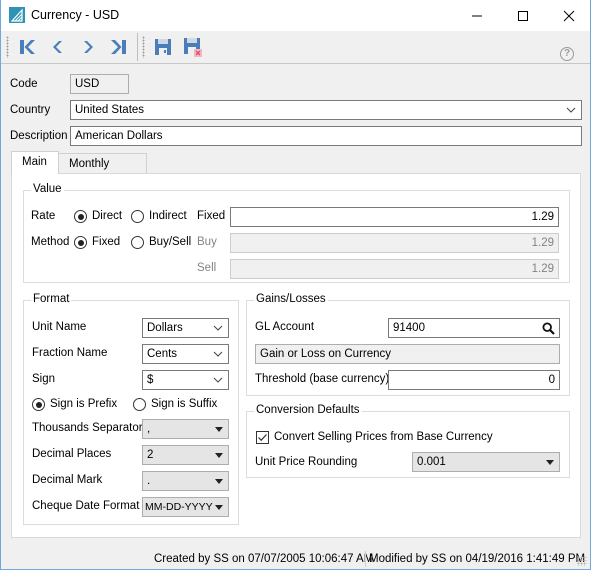  I want to click on fraction-name-value: Cents, so click(162, 354).